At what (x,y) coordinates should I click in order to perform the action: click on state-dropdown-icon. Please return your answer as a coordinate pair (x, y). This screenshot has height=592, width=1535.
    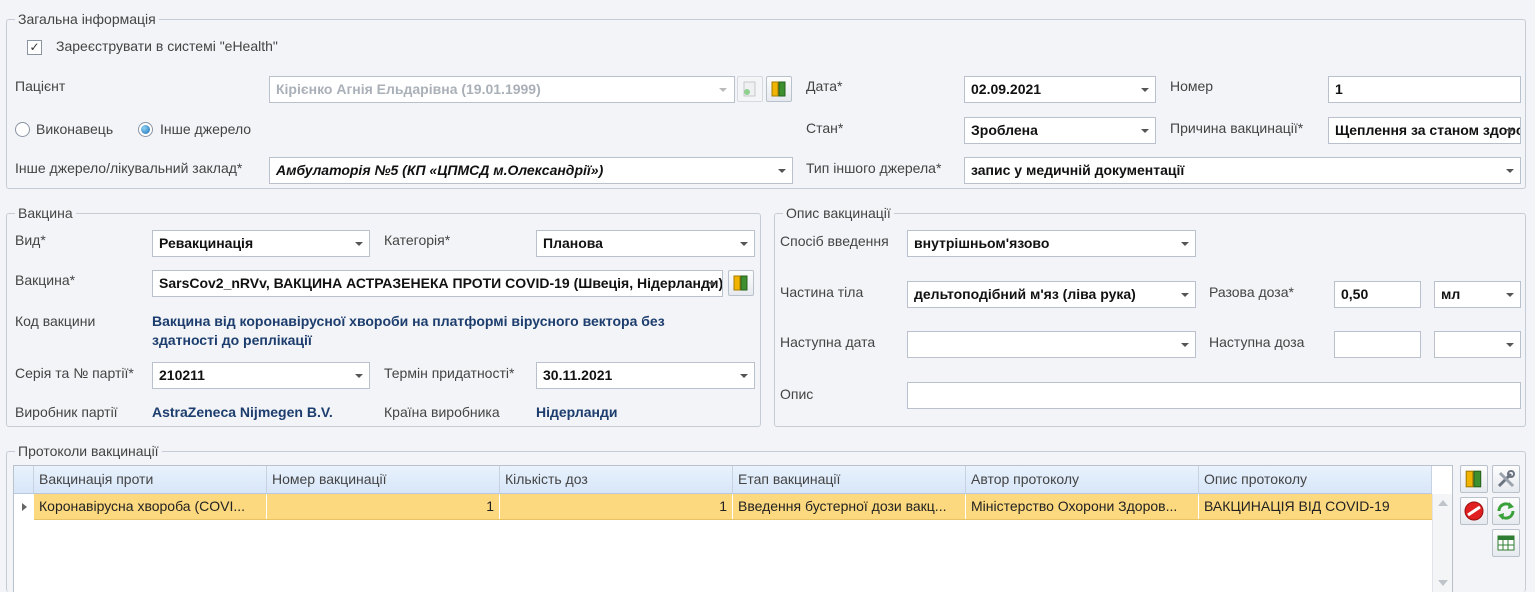
    Looking at the image, I should click on (1145, 130).